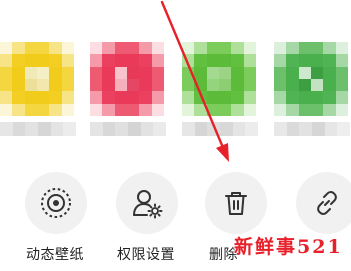 Image resolution: width=351 pixels, height=271 pixels. I want to click on app-icon-yellow, so click(37, 79).